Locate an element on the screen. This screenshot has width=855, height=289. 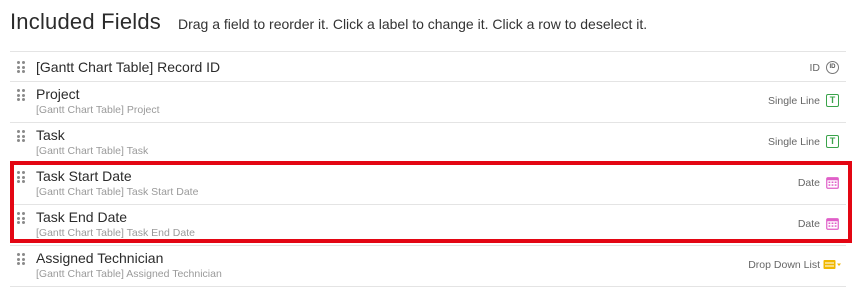
page-title: Included Fields is located at coordinates (85, 21).